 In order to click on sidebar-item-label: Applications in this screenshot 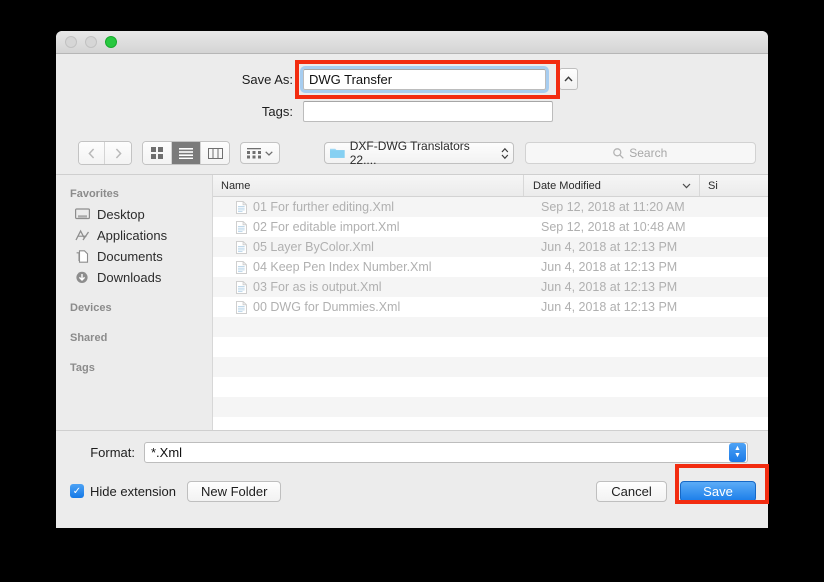, I will do `click(132, 235)`.